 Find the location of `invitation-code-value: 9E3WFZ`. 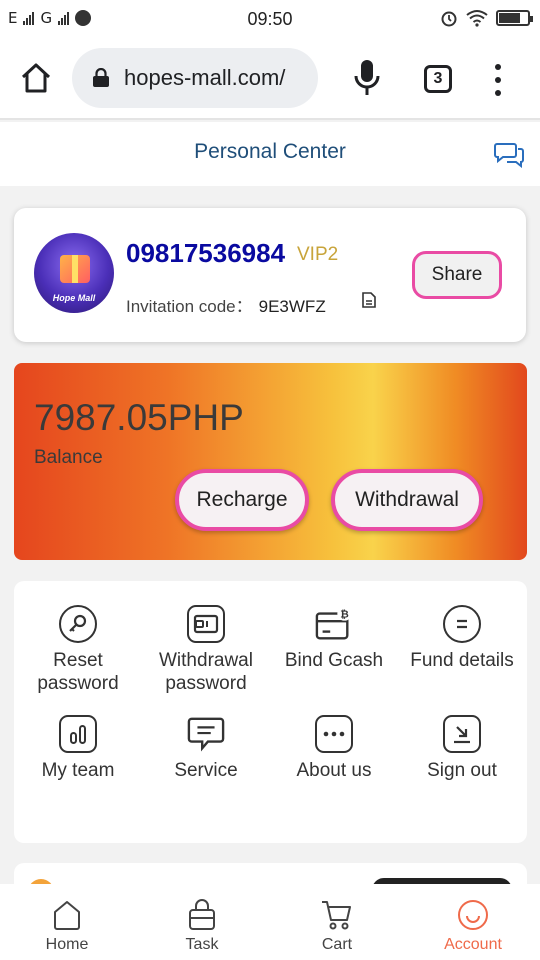

invitation-code-value: 9E3WFZ is located at coordinates (292, 306).